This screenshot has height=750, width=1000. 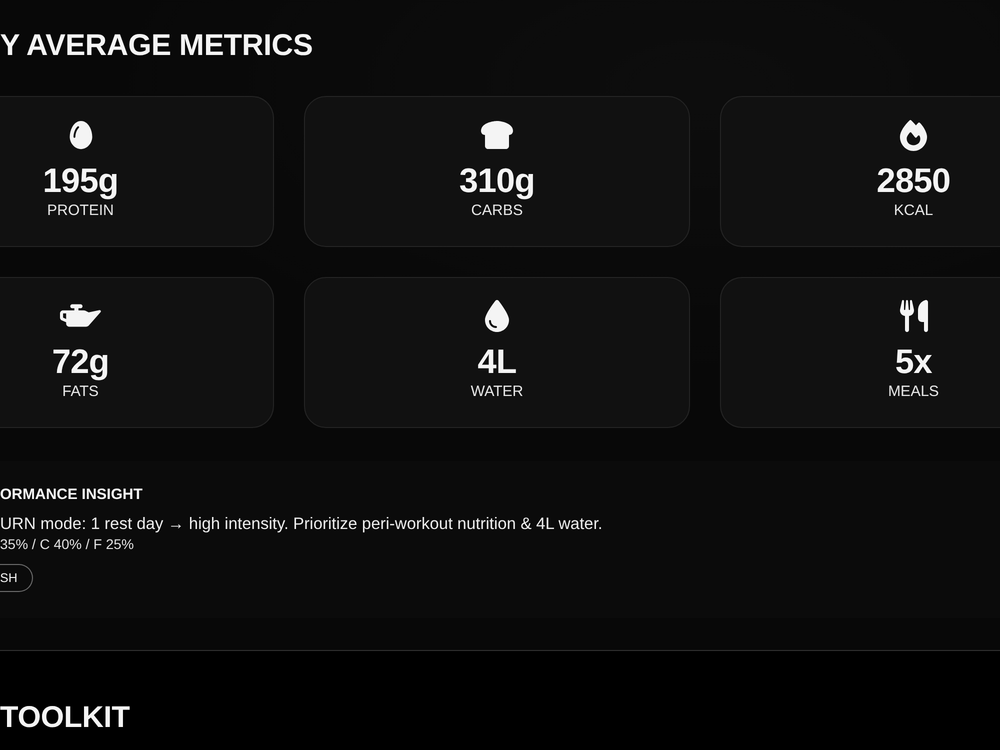 I want to click on metric-label: WATER, so click(x=497, y=392).